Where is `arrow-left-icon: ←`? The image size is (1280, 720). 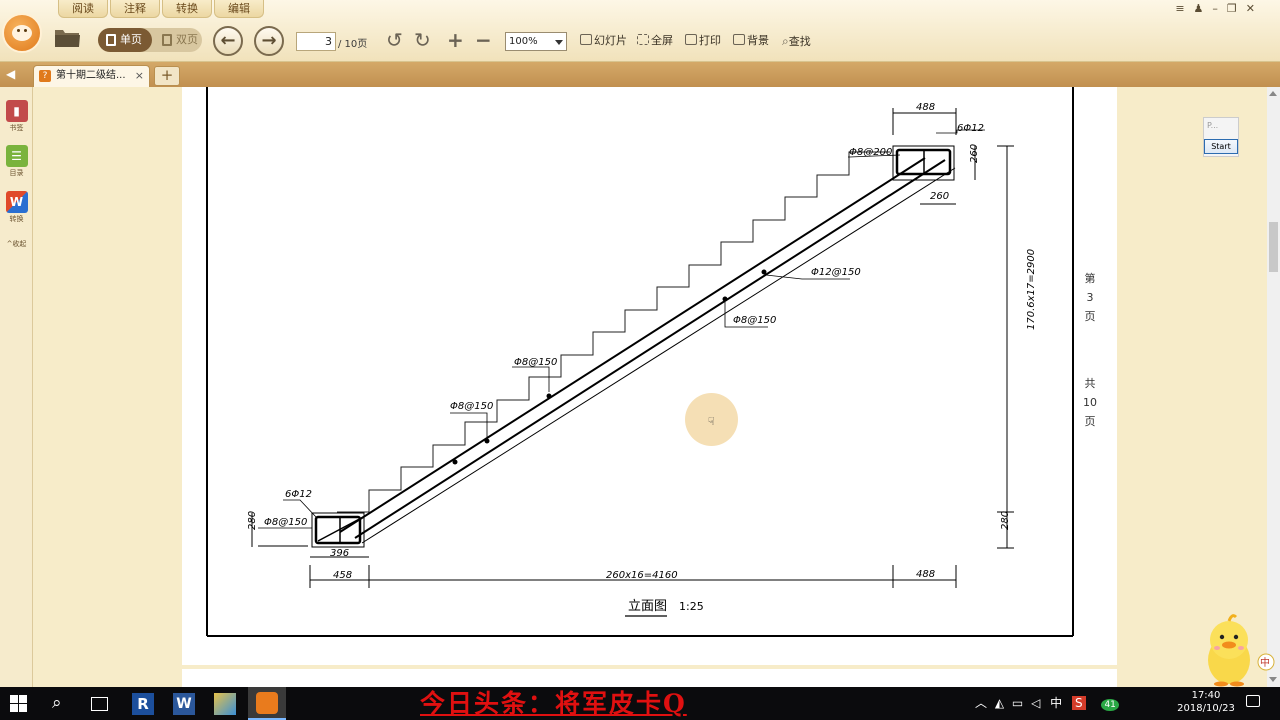 arrow-left-icon: ← is located at coordinates (228, 40).